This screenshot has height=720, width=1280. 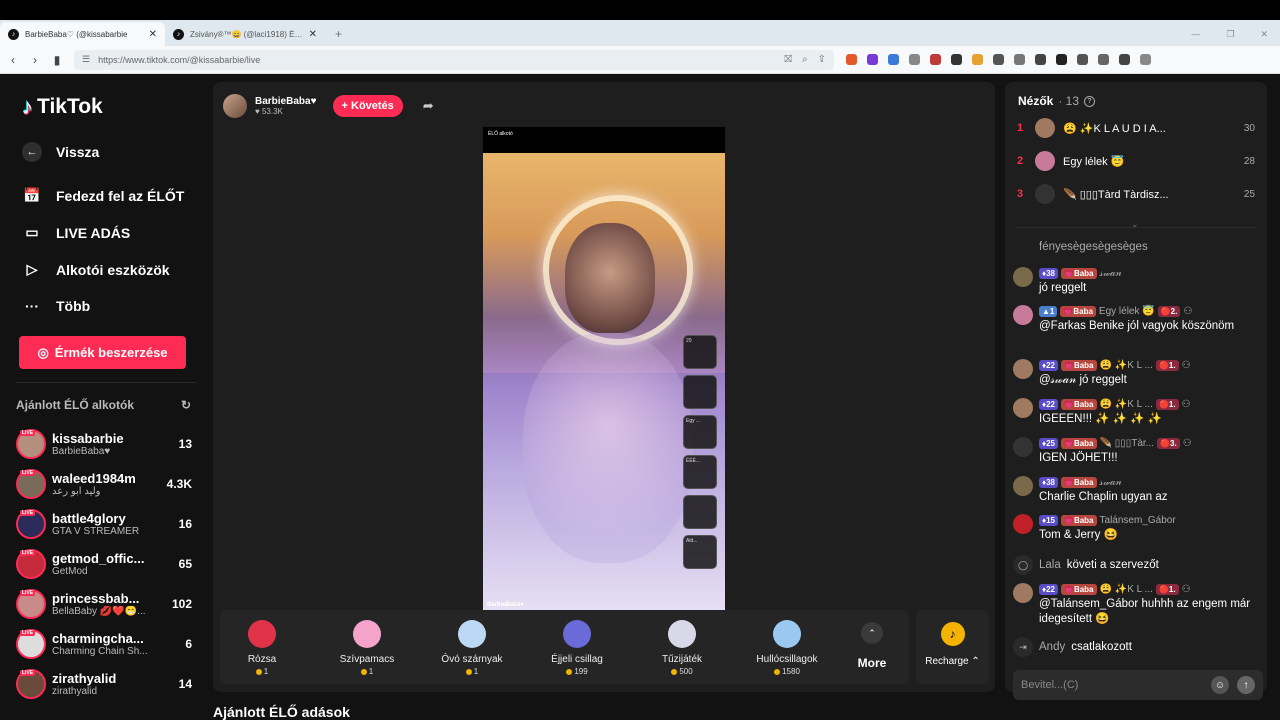 What do you see at coordinates (682, 648) in the screenshot?
I see `gift-item: Tűzijáték 500` at bounding box center [682, 648].